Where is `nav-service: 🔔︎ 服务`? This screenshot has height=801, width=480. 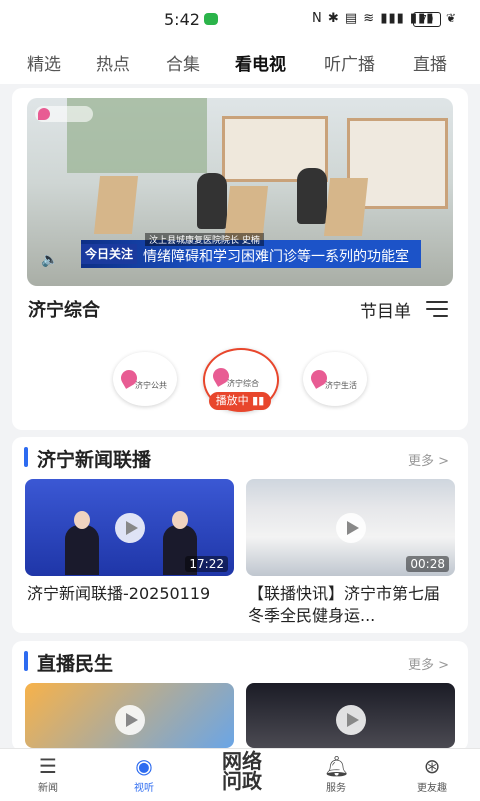 nav-service: 🔔︎ 服务 is located at coordinates (336, 775).